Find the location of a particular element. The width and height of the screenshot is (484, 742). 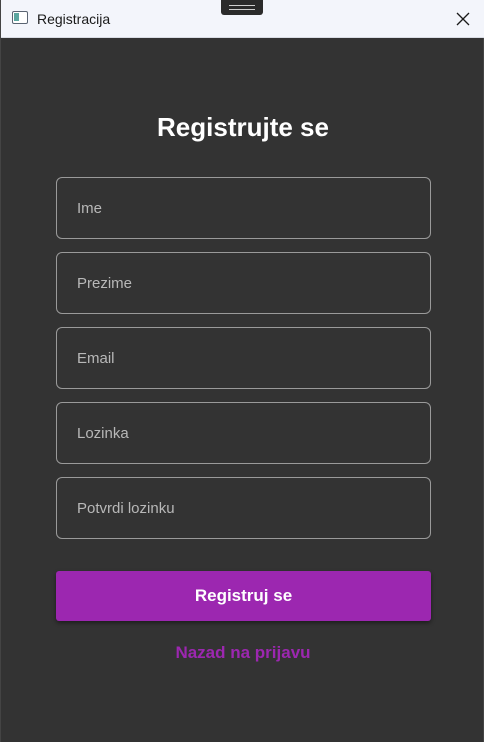

confirm-password-field is located at coordinates (243, 508).